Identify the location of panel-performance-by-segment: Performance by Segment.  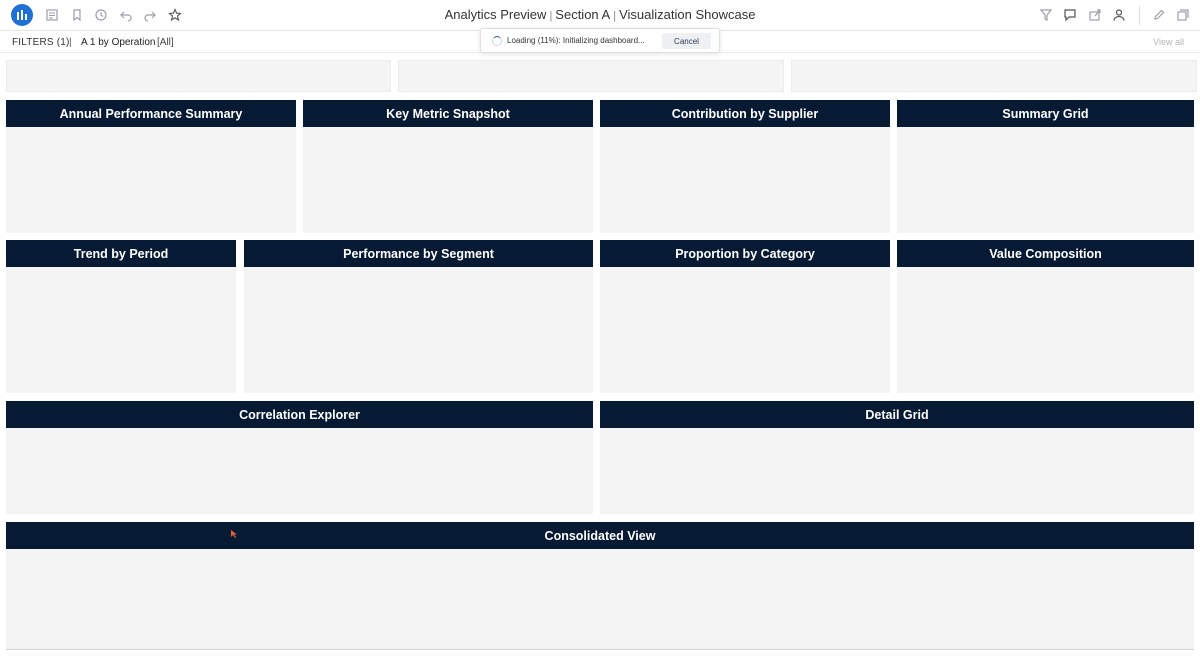
(418, 316).